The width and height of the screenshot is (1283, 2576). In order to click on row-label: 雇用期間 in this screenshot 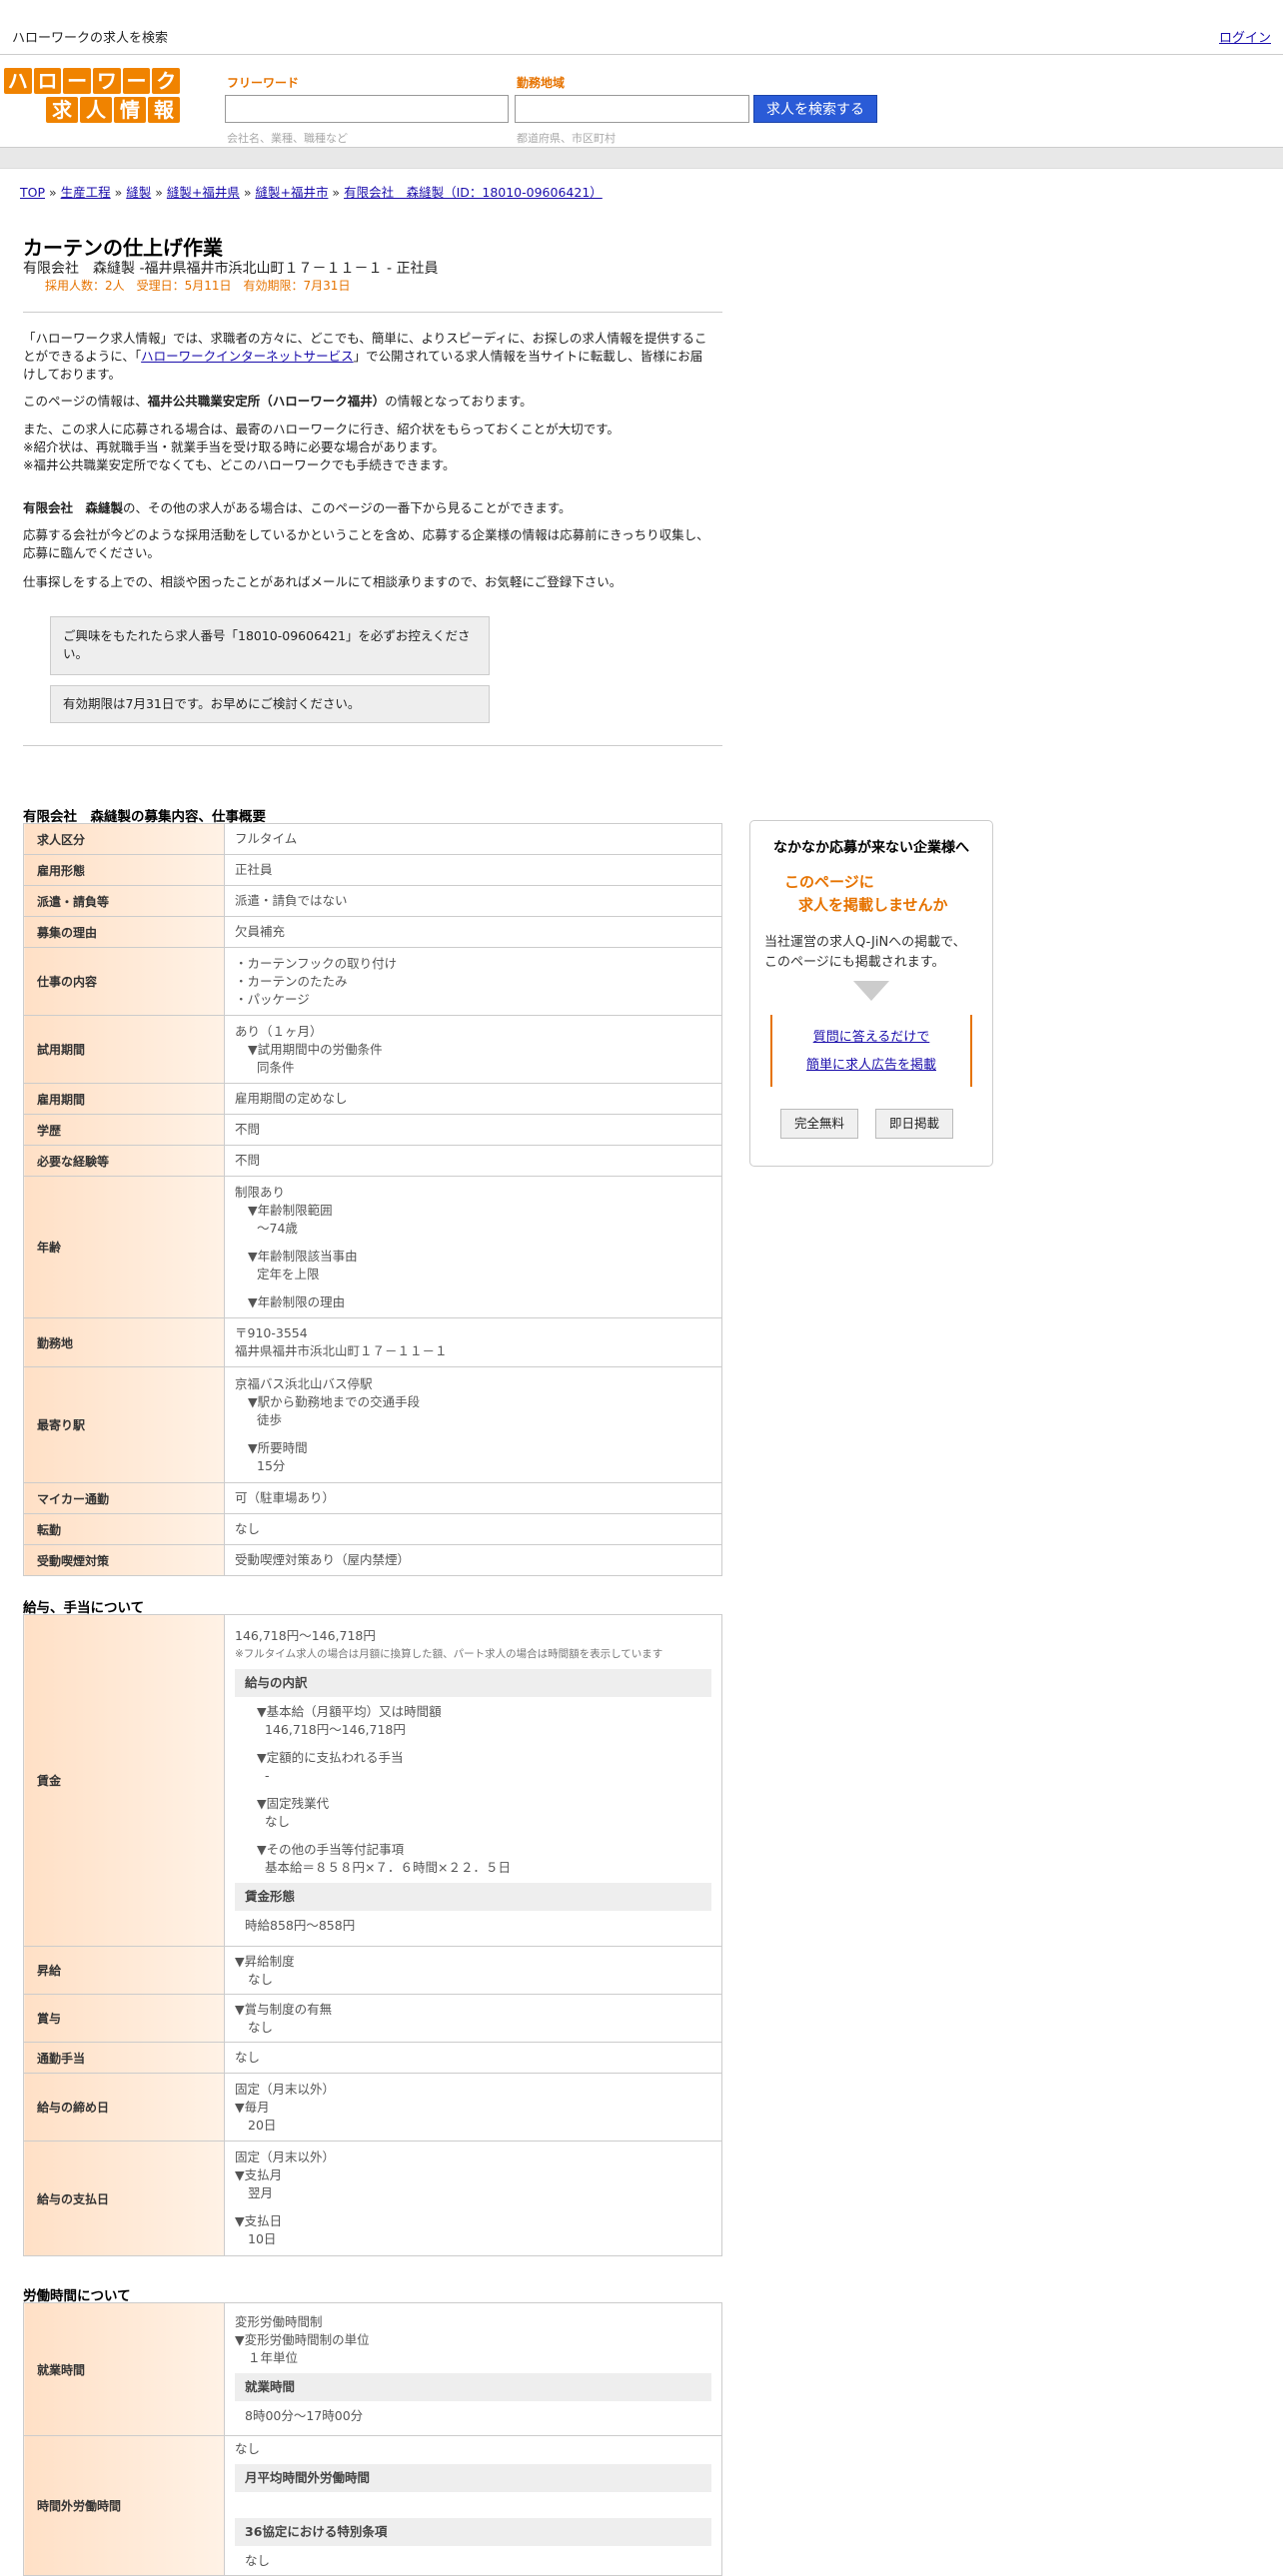, I will do `click(124, 1099)`.